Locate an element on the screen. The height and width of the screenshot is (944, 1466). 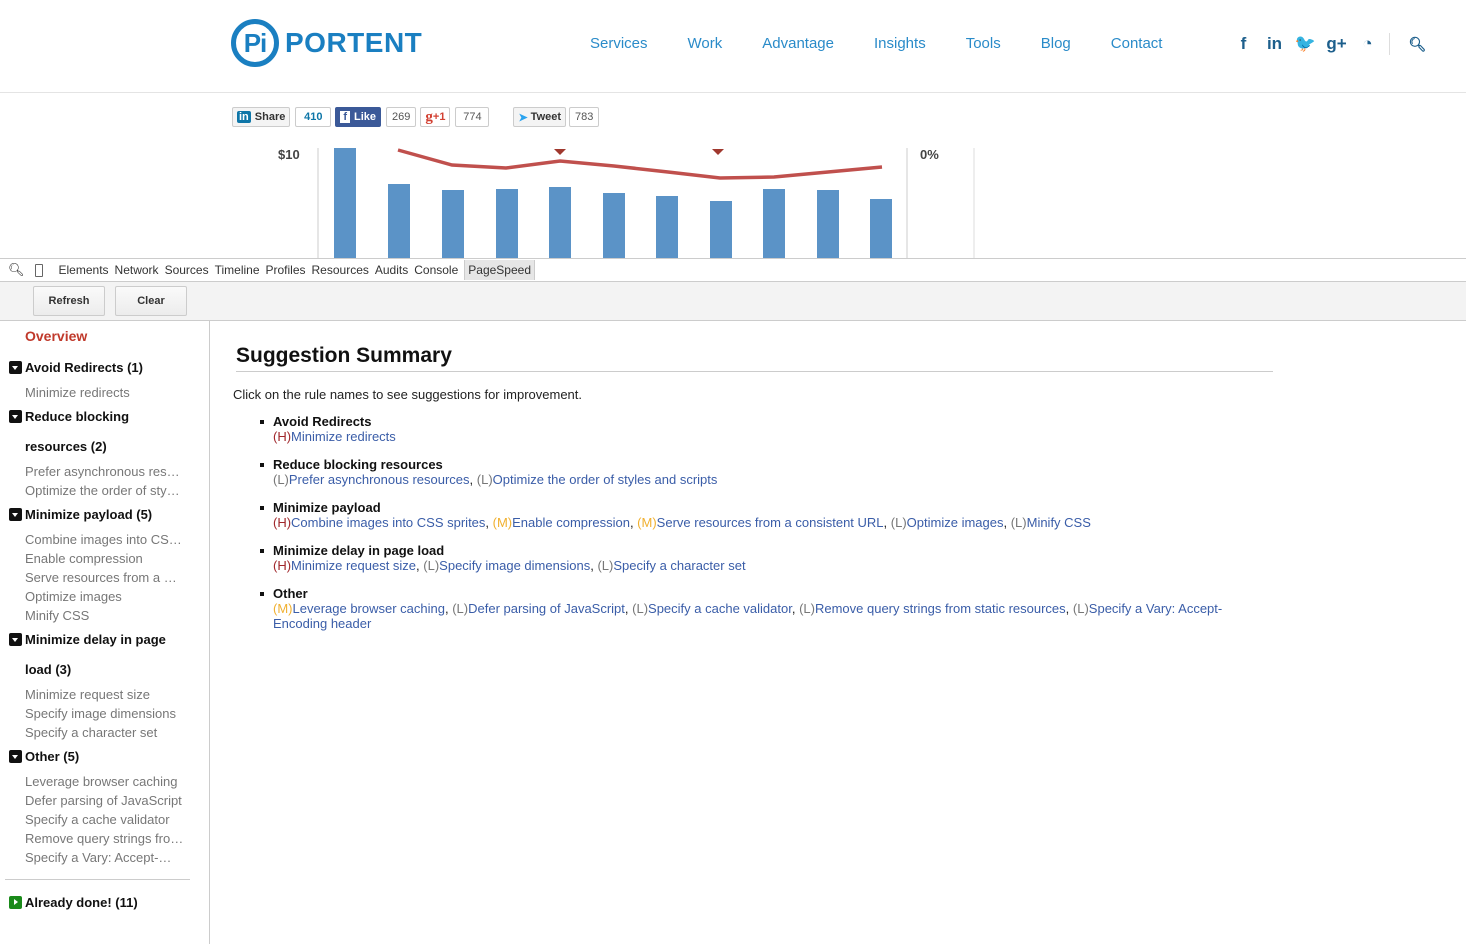
tab-network: Network is located at coordinates (137, 270).